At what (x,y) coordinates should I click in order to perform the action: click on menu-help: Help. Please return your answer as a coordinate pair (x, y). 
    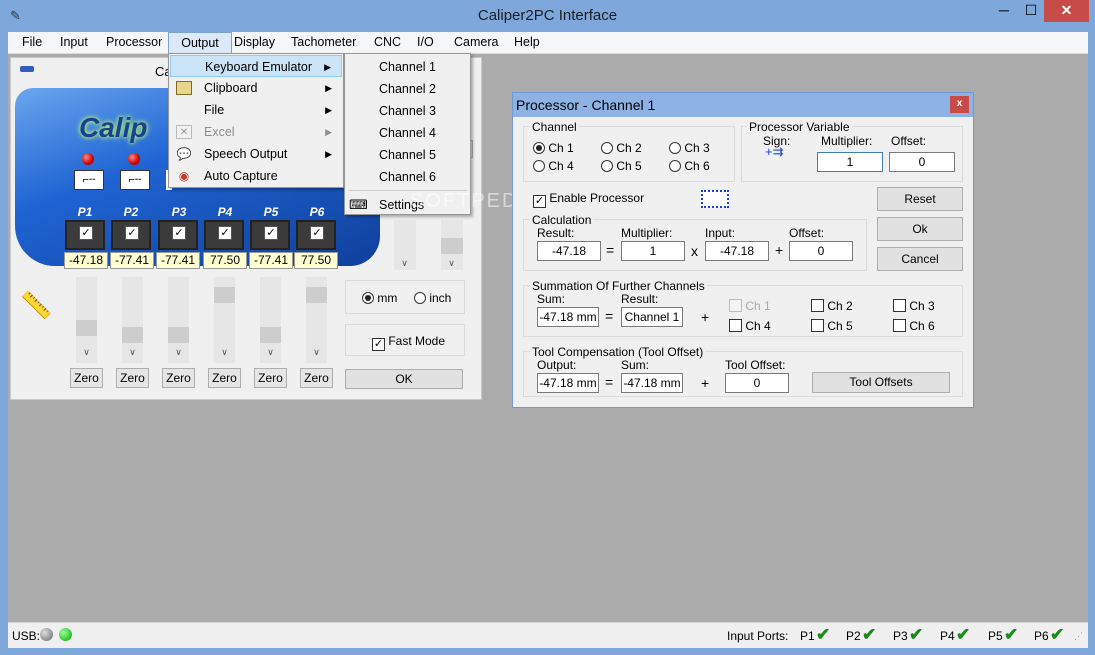
    Looking at the image, I should click on (527, 42).